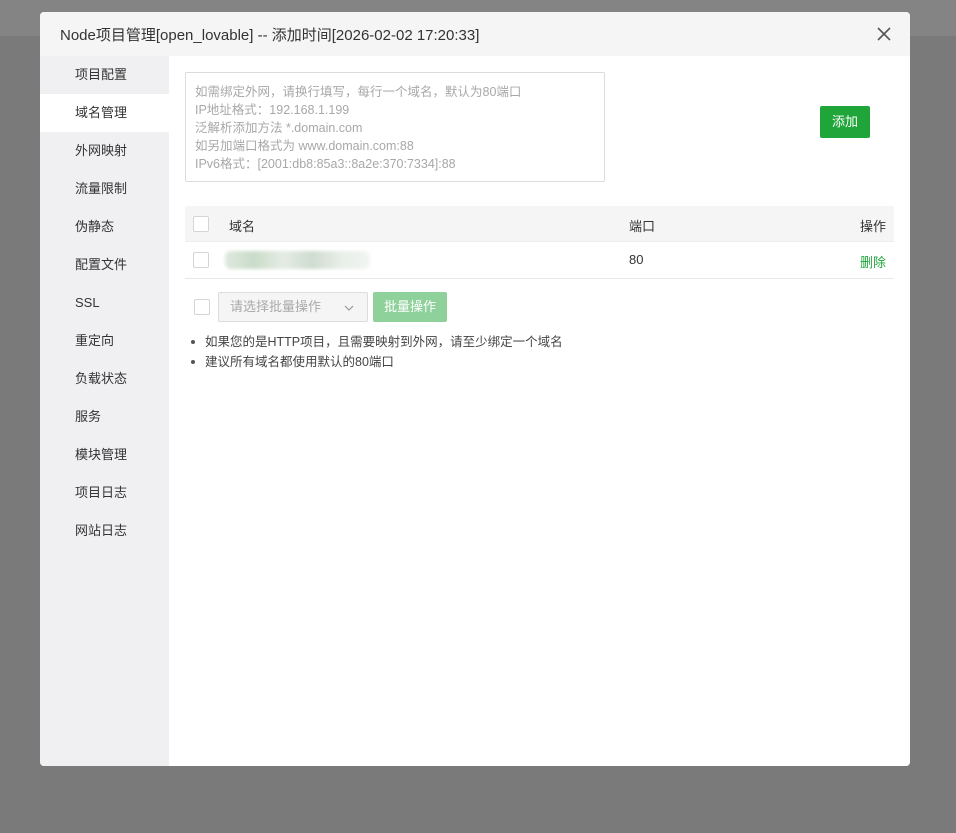  Describe the element at coordinates (104, 531) in the screenshot. I see `sidebar-item-site-log: 网站日志` at that location.